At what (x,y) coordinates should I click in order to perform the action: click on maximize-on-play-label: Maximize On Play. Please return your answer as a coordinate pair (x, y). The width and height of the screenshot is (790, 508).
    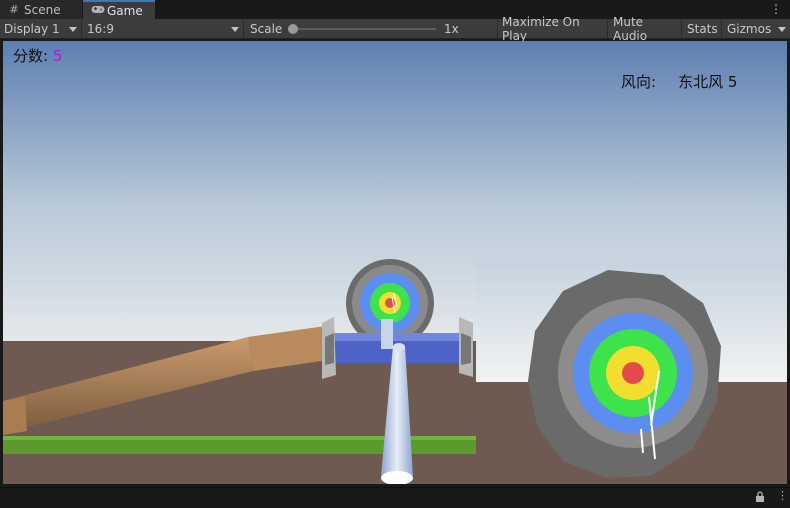
    Looking at the image, I should click on (541, 29).